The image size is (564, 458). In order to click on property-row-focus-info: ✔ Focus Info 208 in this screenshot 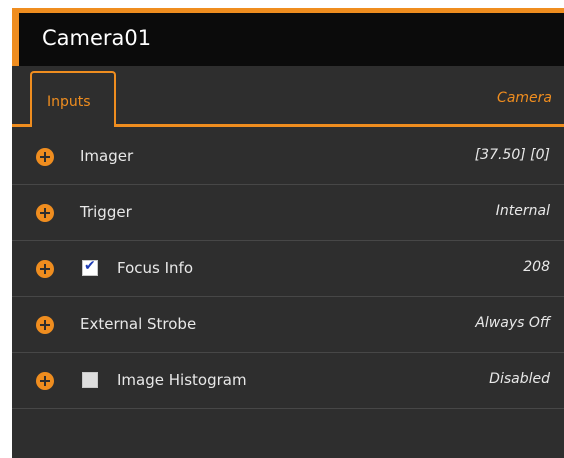, I will do `click(288, 269)`.